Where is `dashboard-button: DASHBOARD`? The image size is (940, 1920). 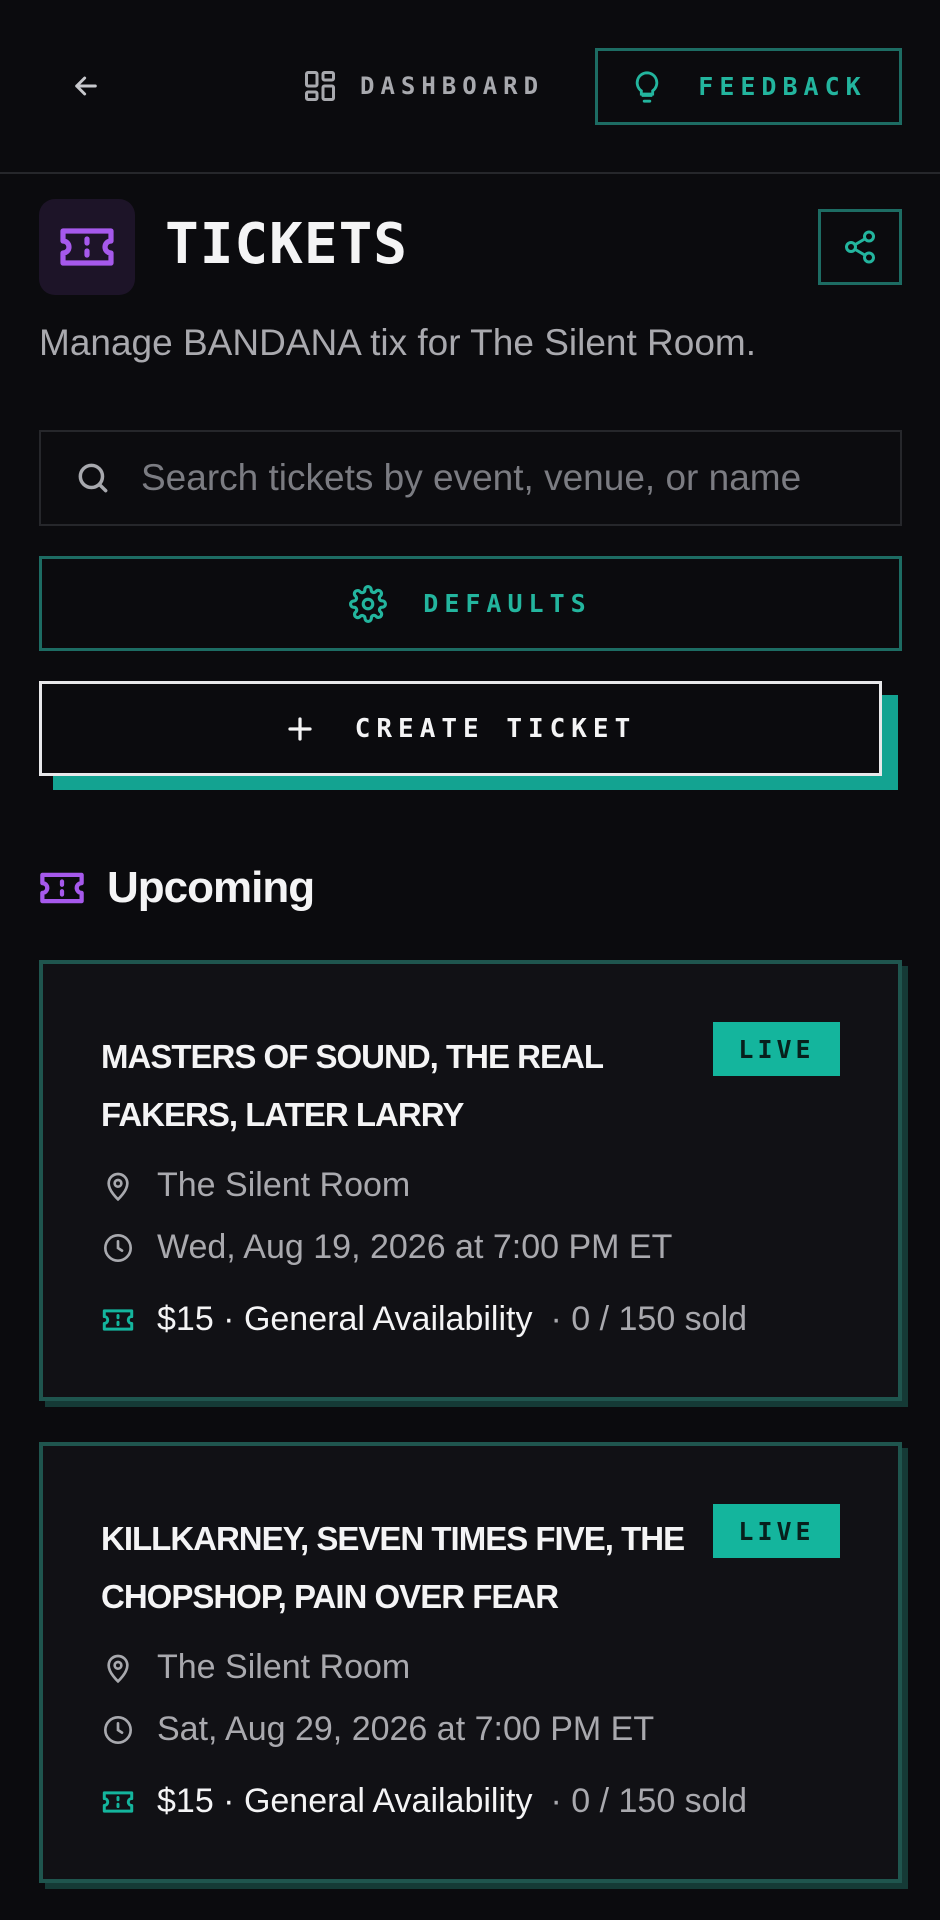 dashboard-button: DASHBOARD is located at coordinates (423, 86).